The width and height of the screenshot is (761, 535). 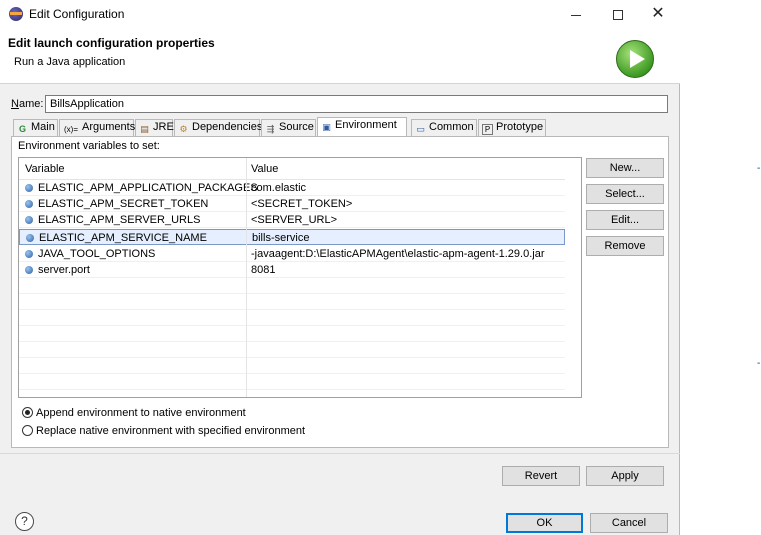 What do you see at coordinates (119, 220) in the screenshot?
I see `variable-name: ELASTIC_APM_SERVER_URLS` at bounding box center [119, 220].